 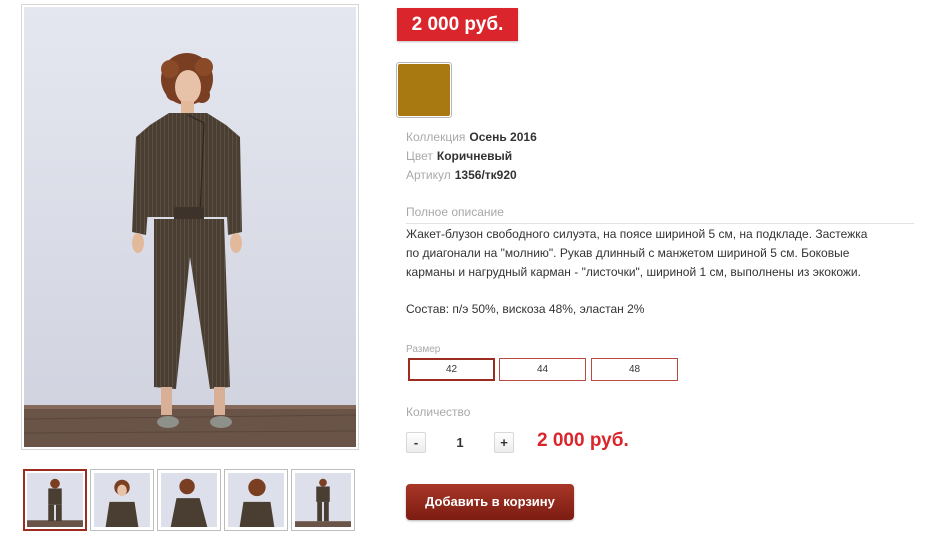 What do you see at coordinates (460, 442) in the screenshot?
I see `quantity-value: 1` at bounding box center [460, 442].